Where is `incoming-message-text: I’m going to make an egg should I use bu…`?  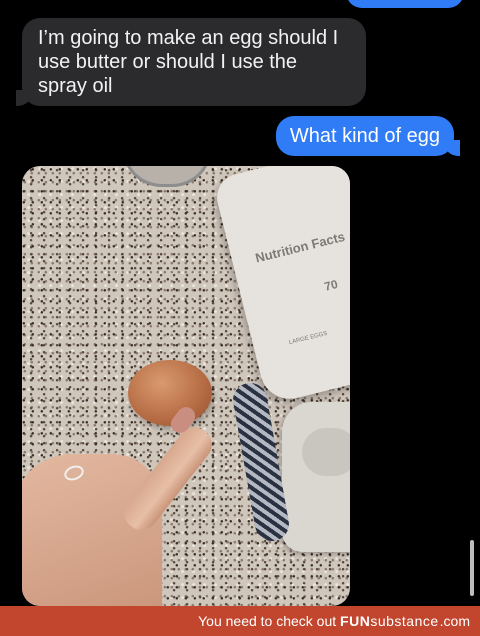 incoming-message-text: I’m going to make an egg should I use bu… is located at coordinates (188, 62).